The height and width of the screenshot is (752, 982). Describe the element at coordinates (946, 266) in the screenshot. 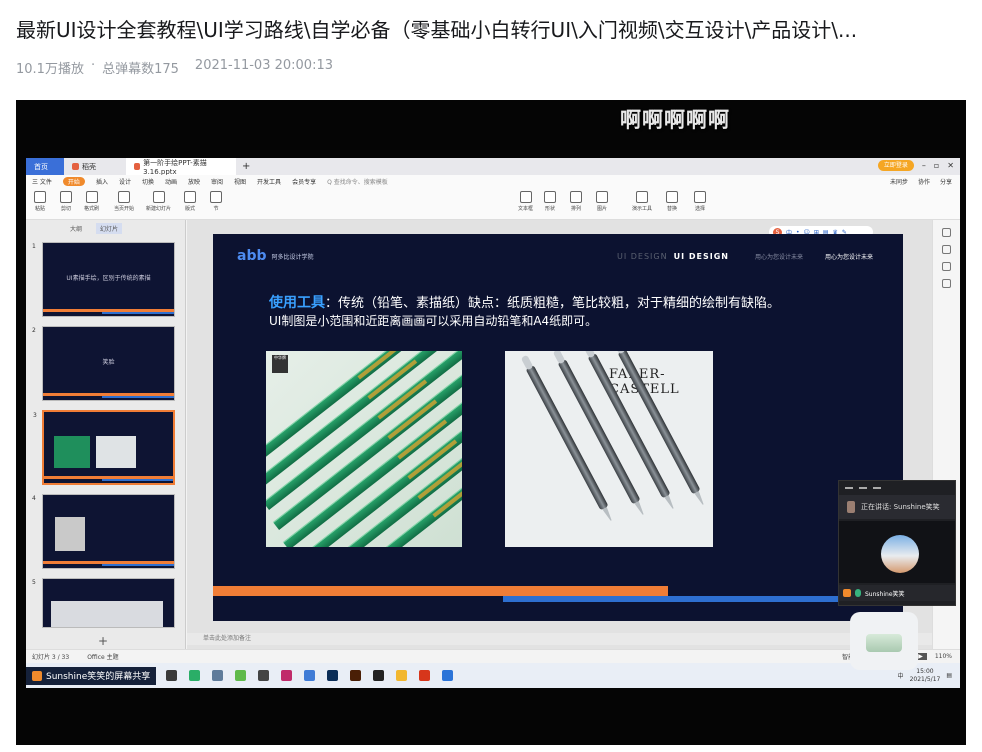

I see `animation-icon` at that location.